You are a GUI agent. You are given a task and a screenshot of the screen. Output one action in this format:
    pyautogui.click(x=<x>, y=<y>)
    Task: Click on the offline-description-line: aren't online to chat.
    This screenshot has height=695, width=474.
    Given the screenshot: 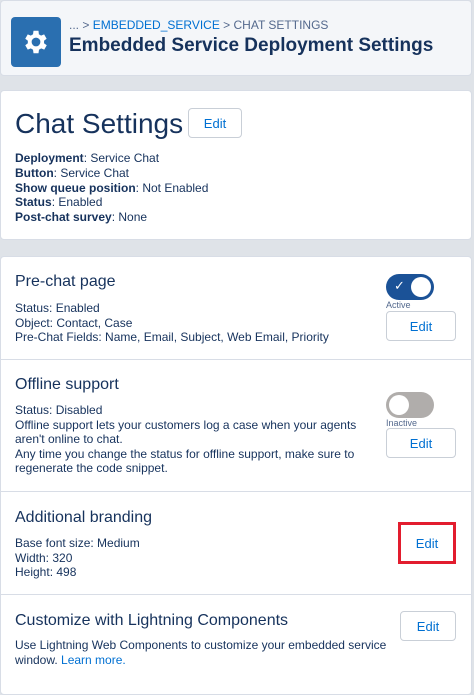 What is the action you would take?
    pyautogui.click(x=69, y=439)
    